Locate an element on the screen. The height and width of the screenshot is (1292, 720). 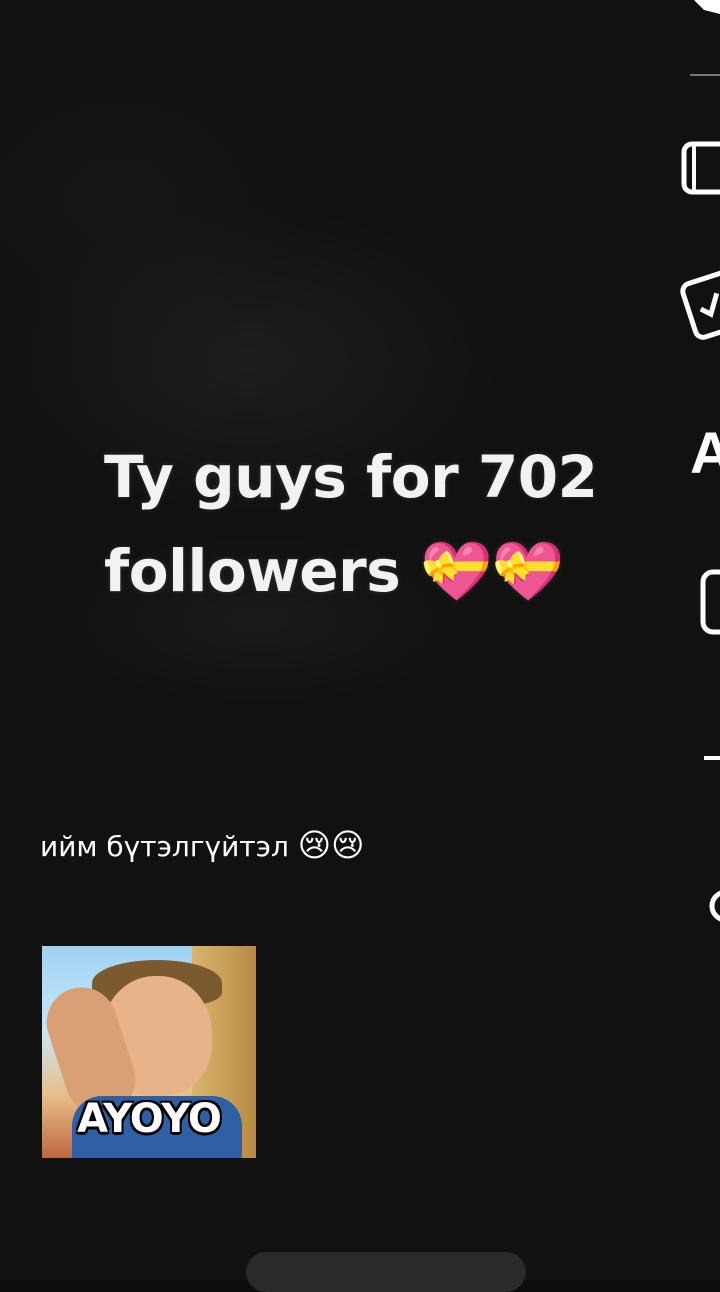
headline-followers: followers is located at coordinates (252, 571).